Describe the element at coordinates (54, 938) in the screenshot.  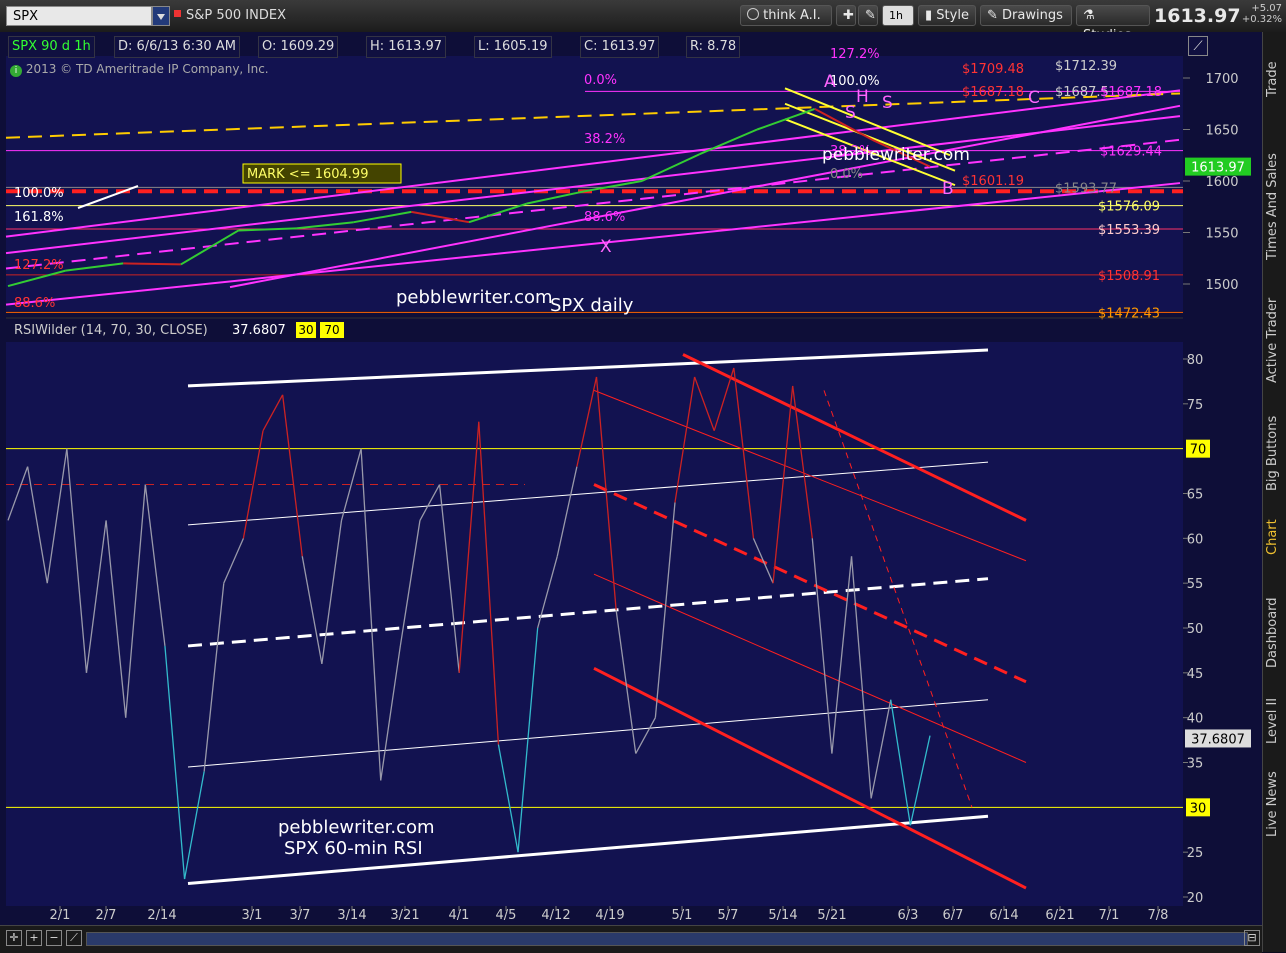
I see `zoom-out-icon: −` at that location.